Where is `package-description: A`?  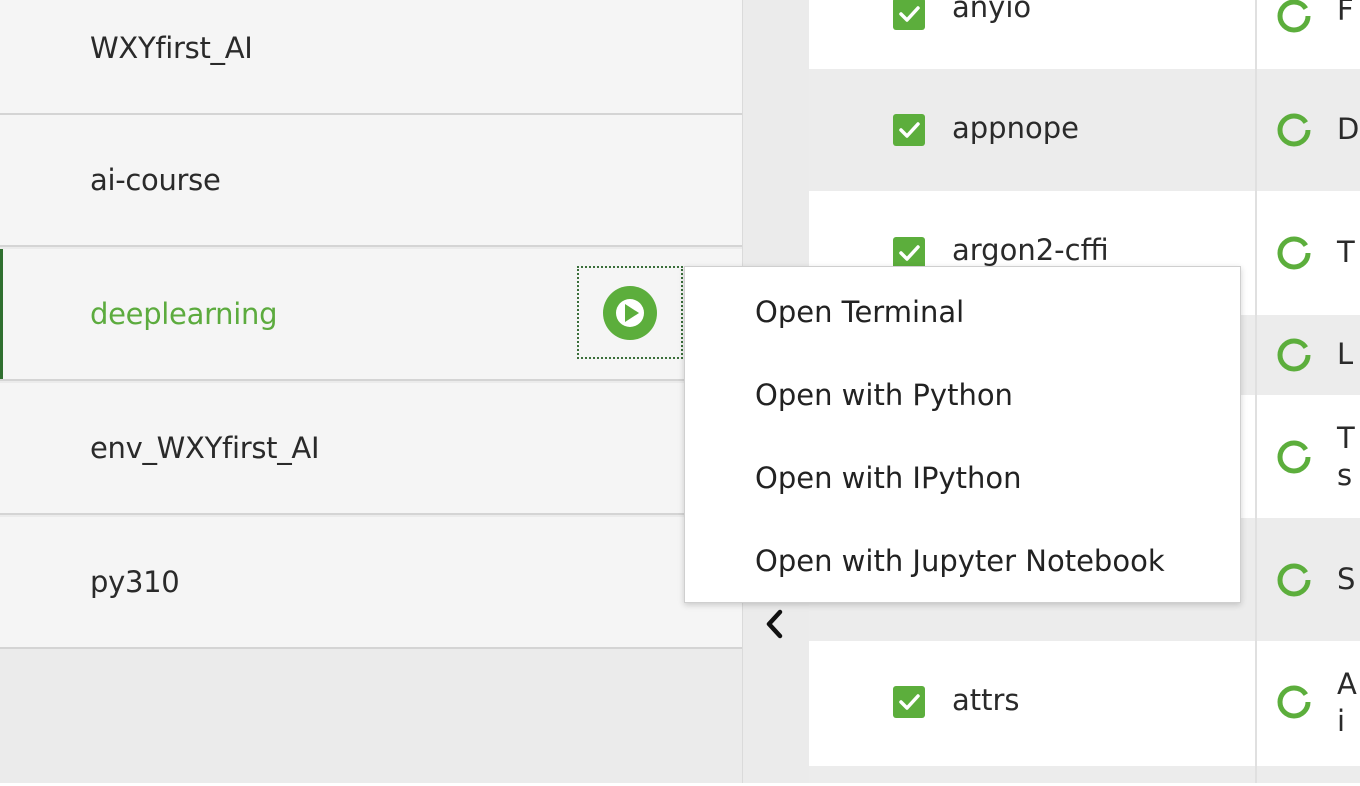 package-description: A is located at coordinates (1347, 684).